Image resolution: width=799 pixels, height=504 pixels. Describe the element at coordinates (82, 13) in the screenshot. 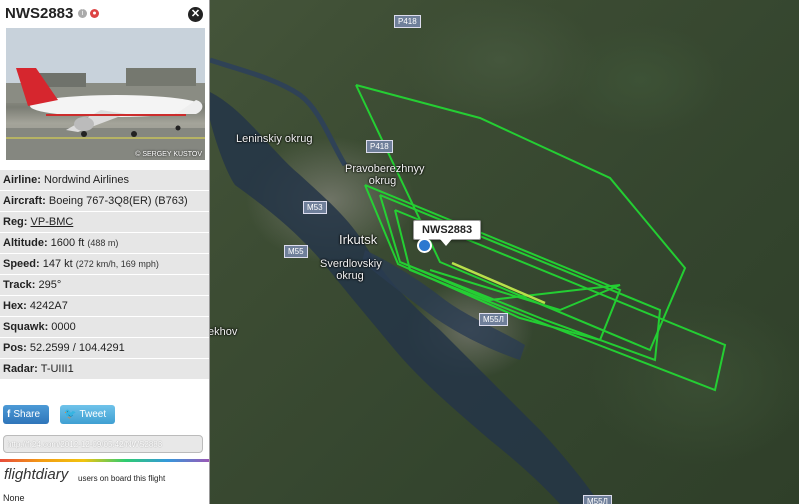

I see `info-icon: i` at that location.